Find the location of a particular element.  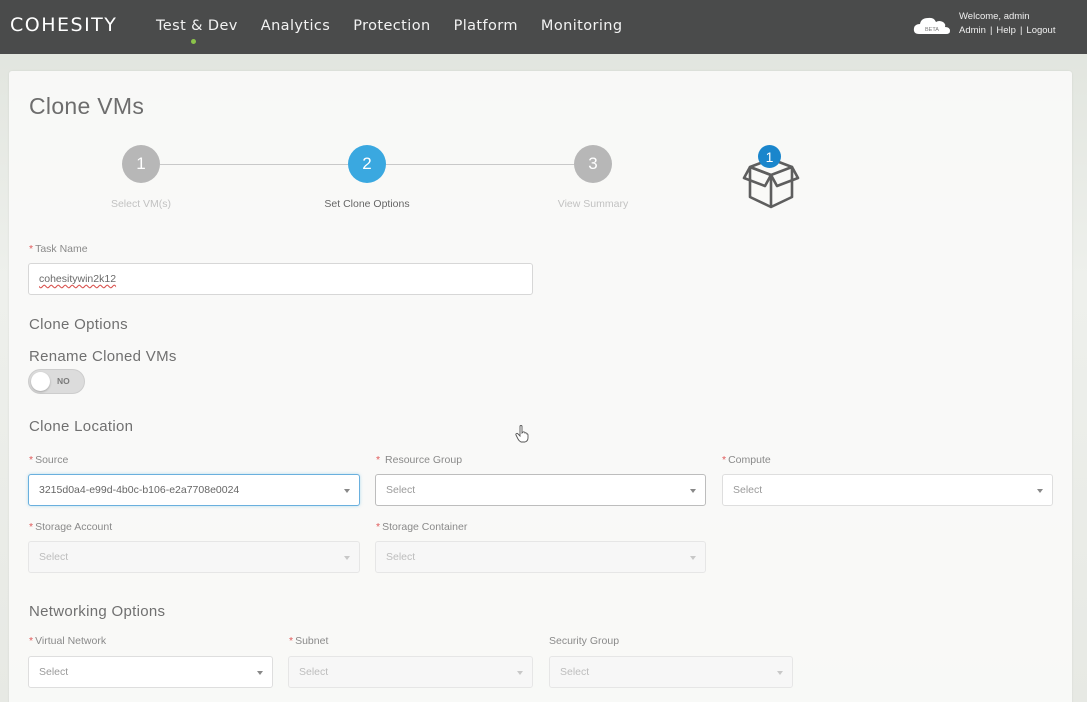

clone-options-heading: Clone Options is located at coordinates (78, 324).